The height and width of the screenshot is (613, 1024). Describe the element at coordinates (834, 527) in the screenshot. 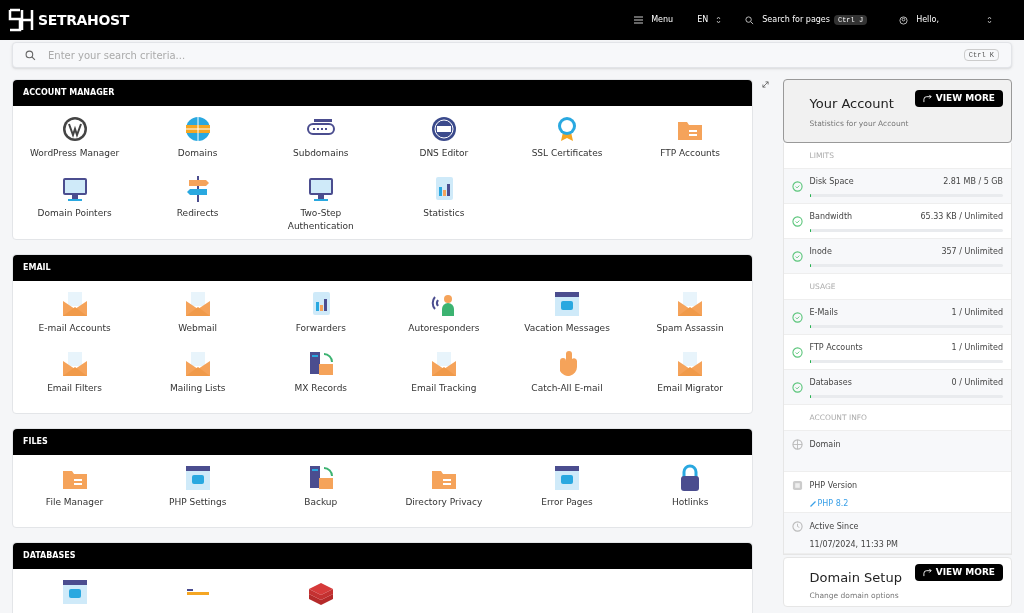

I see `info-label: Active Since` at that location.